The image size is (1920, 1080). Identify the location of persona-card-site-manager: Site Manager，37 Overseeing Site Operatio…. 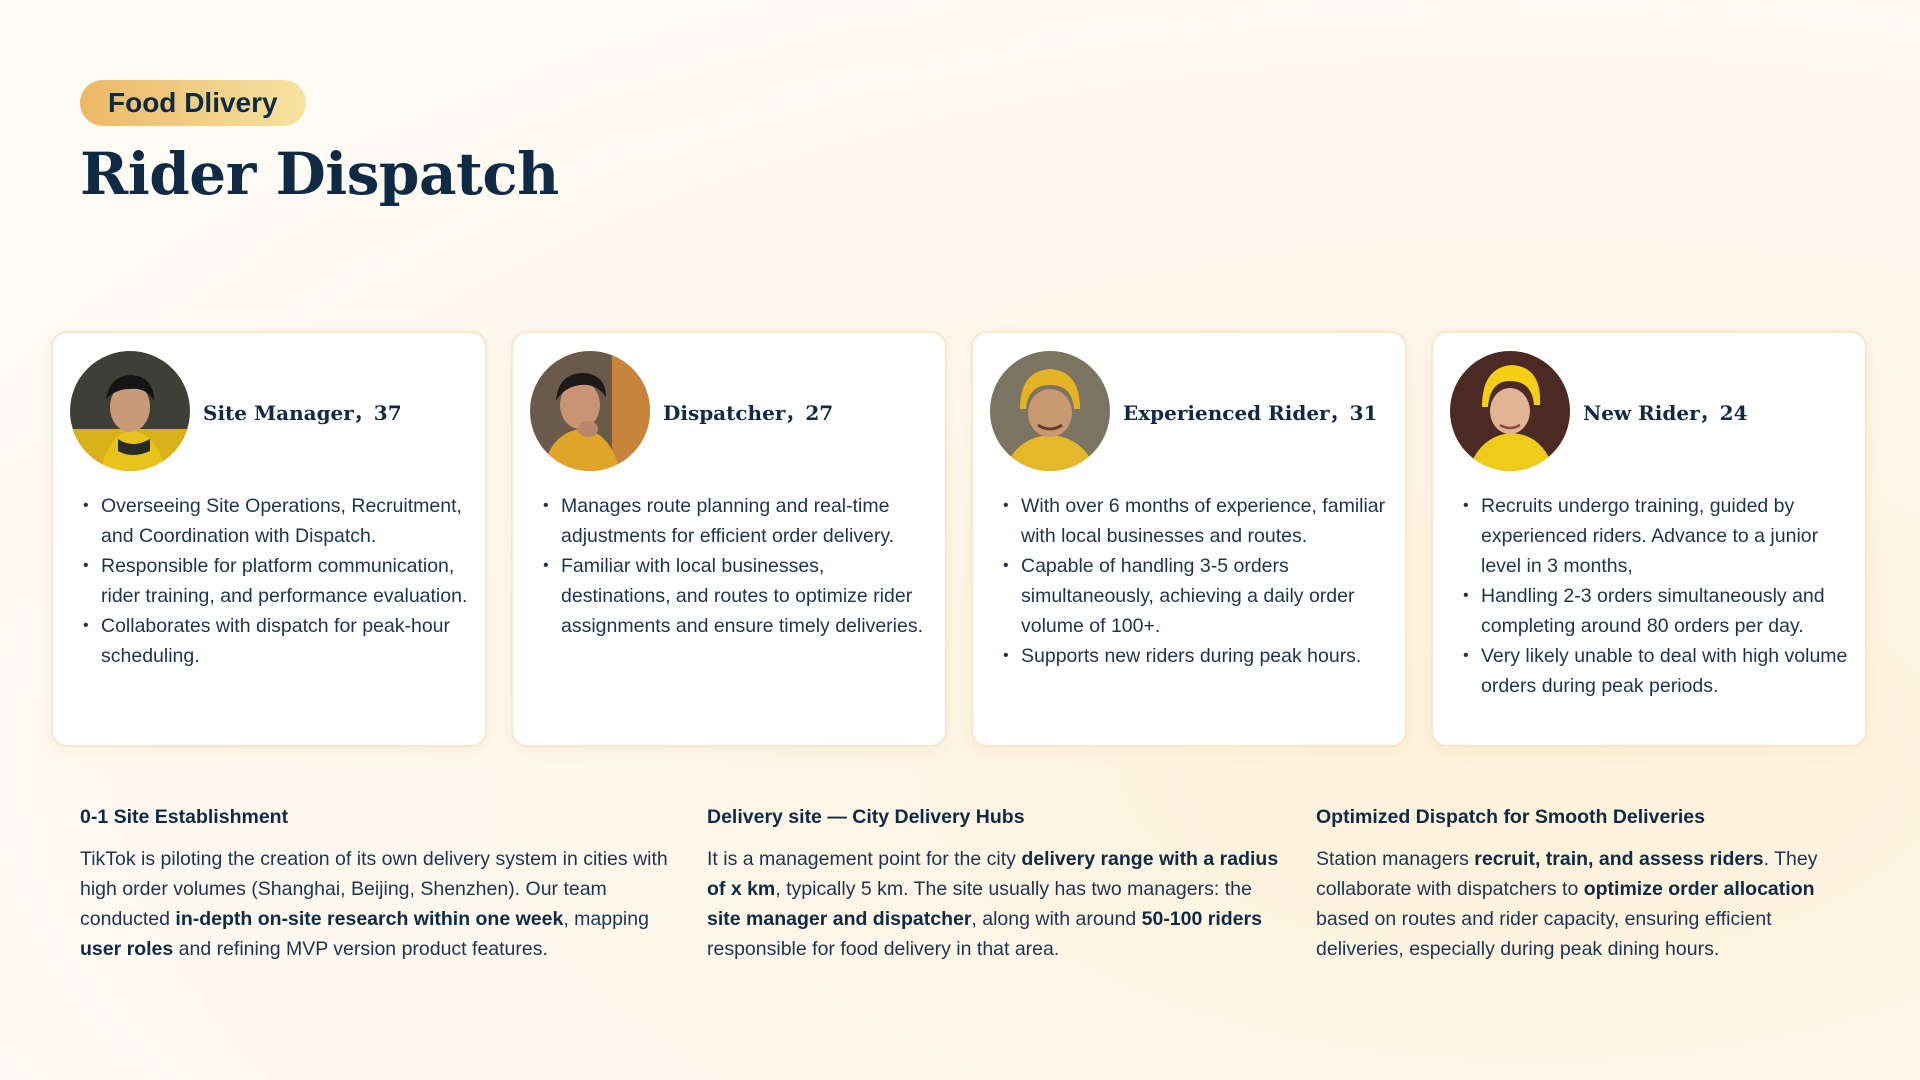
(269, 539).